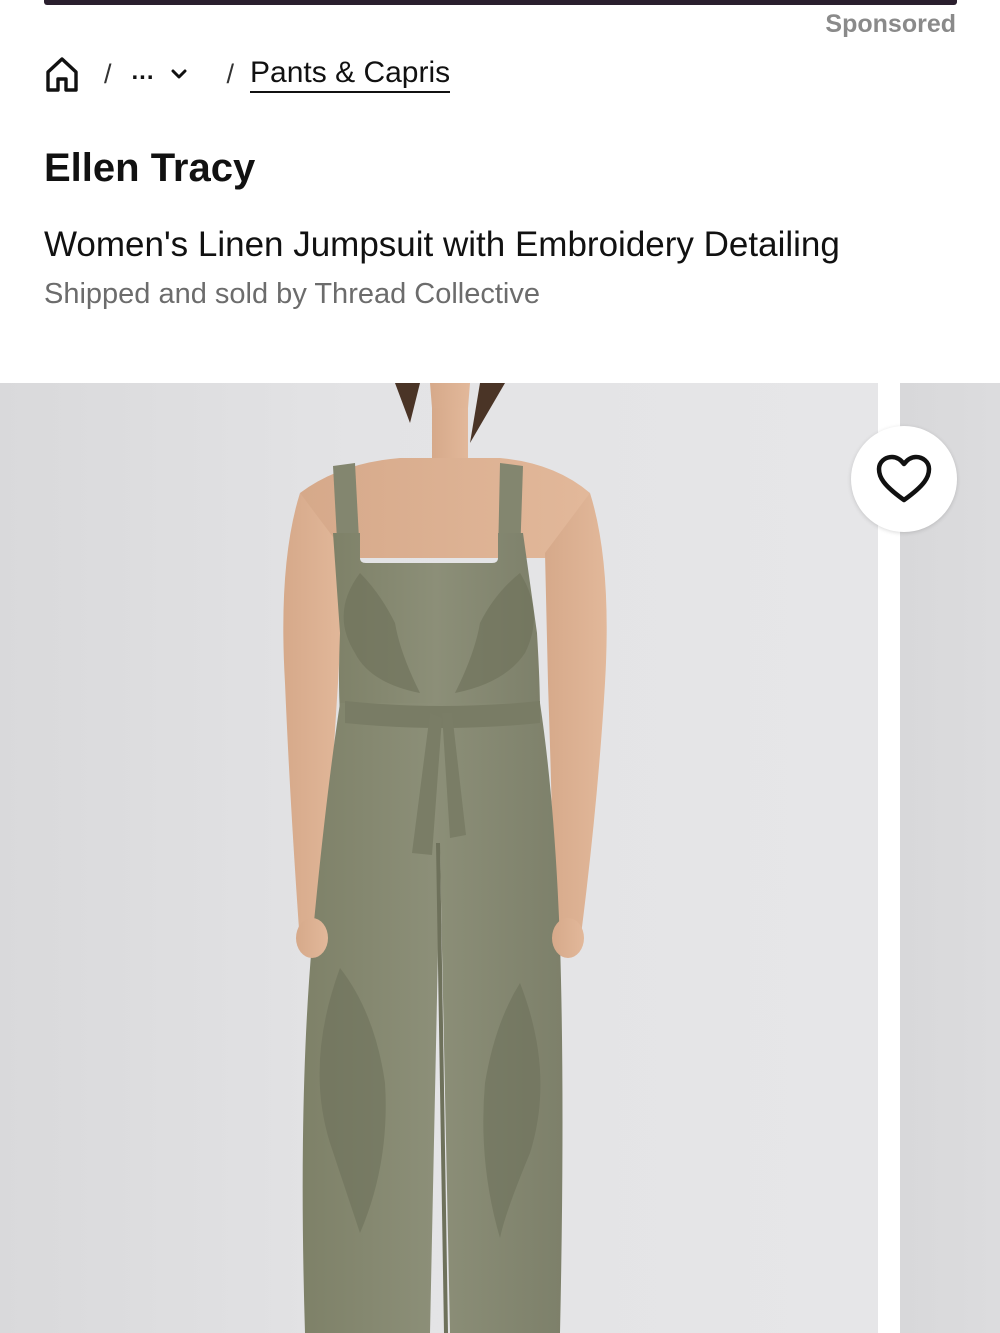 This screenshot has width=1000, height=1333. Describe the element at coordinates (179, 74) in the screenshot. I see `chevron-down-icon` at that location.